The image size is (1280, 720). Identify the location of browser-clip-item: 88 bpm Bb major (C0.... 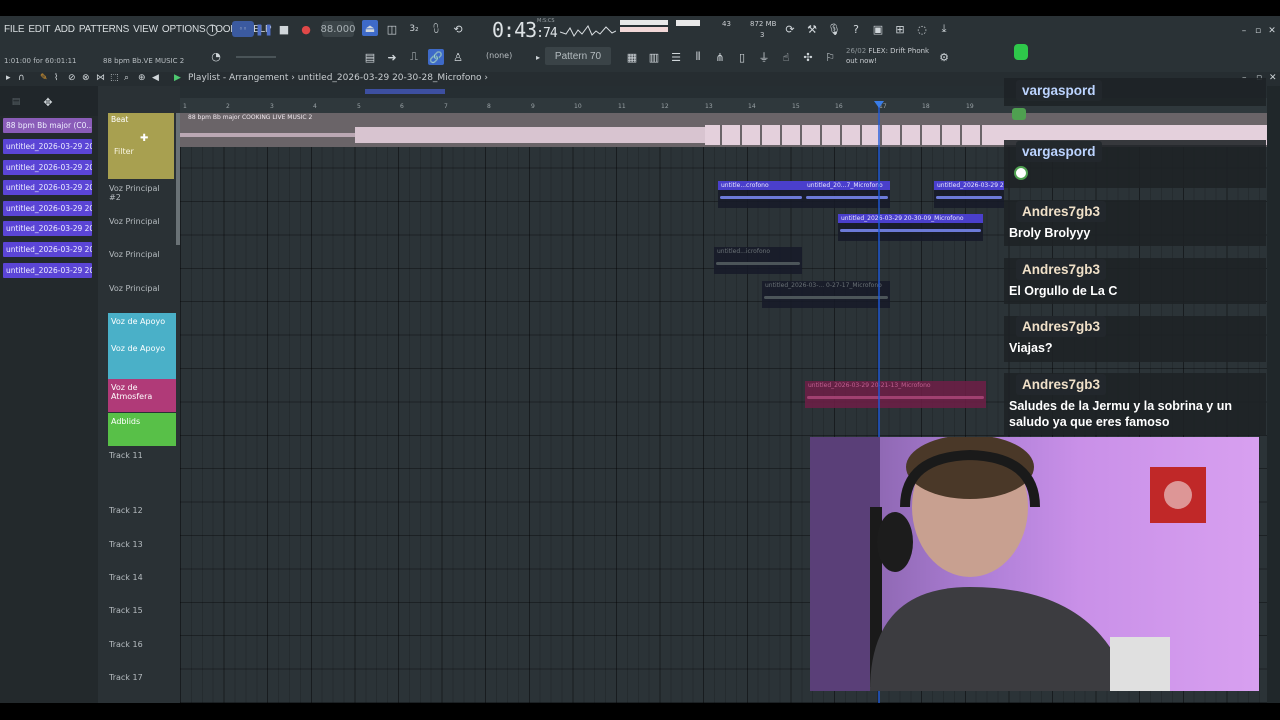
(47, 125).